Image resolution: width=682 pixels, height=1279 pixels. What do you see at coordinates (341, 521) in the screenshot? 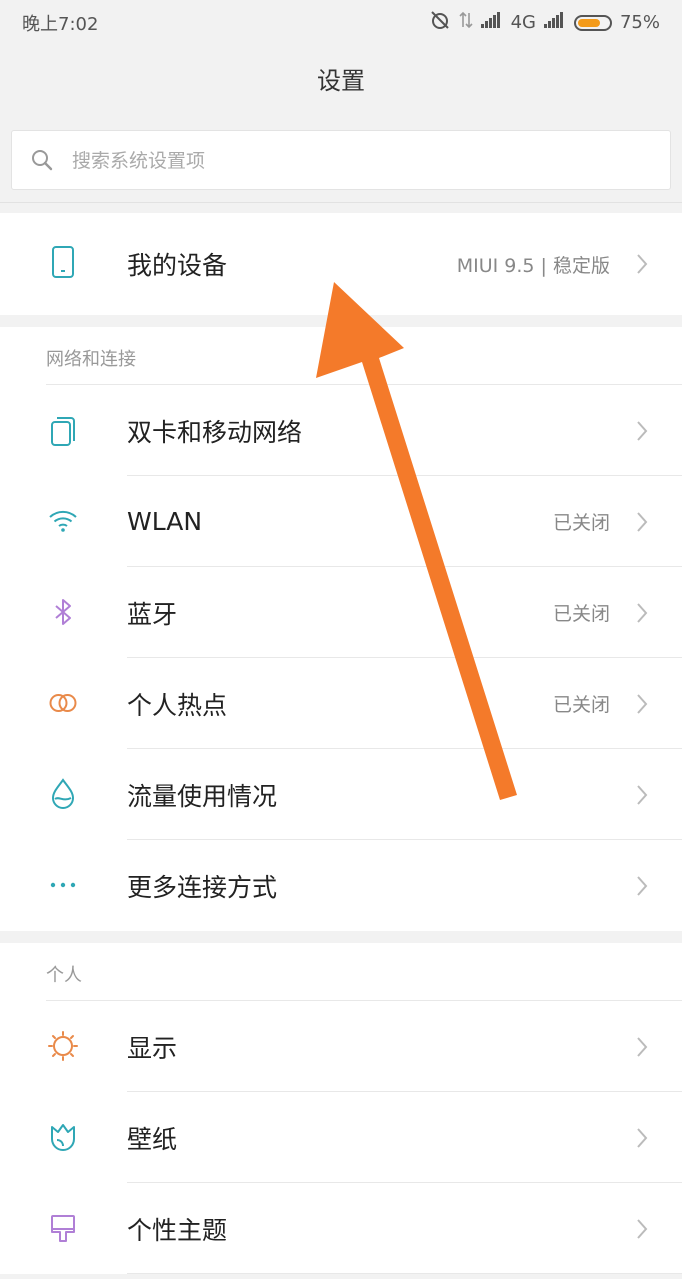
I see `settings-item-wlan: WLAN 已关闭` at bounding box center [341, 521].